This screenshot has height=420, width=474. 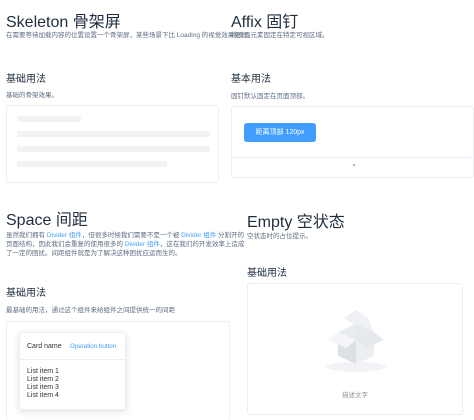 What do you see at coordinates (112, 144) in the screenshot?
I see `skeleton-demo` at bounding box center [112, 144].